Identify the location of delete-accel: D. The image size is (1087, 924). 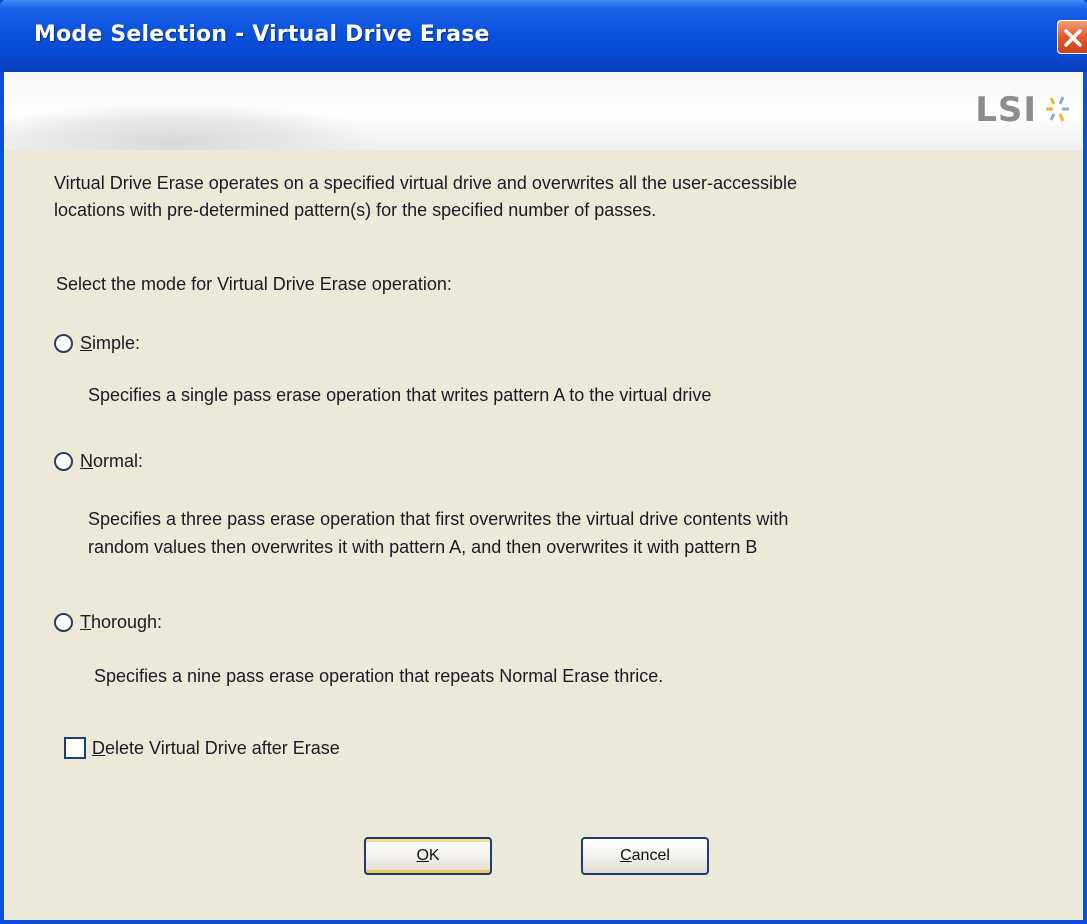
(98, 747).